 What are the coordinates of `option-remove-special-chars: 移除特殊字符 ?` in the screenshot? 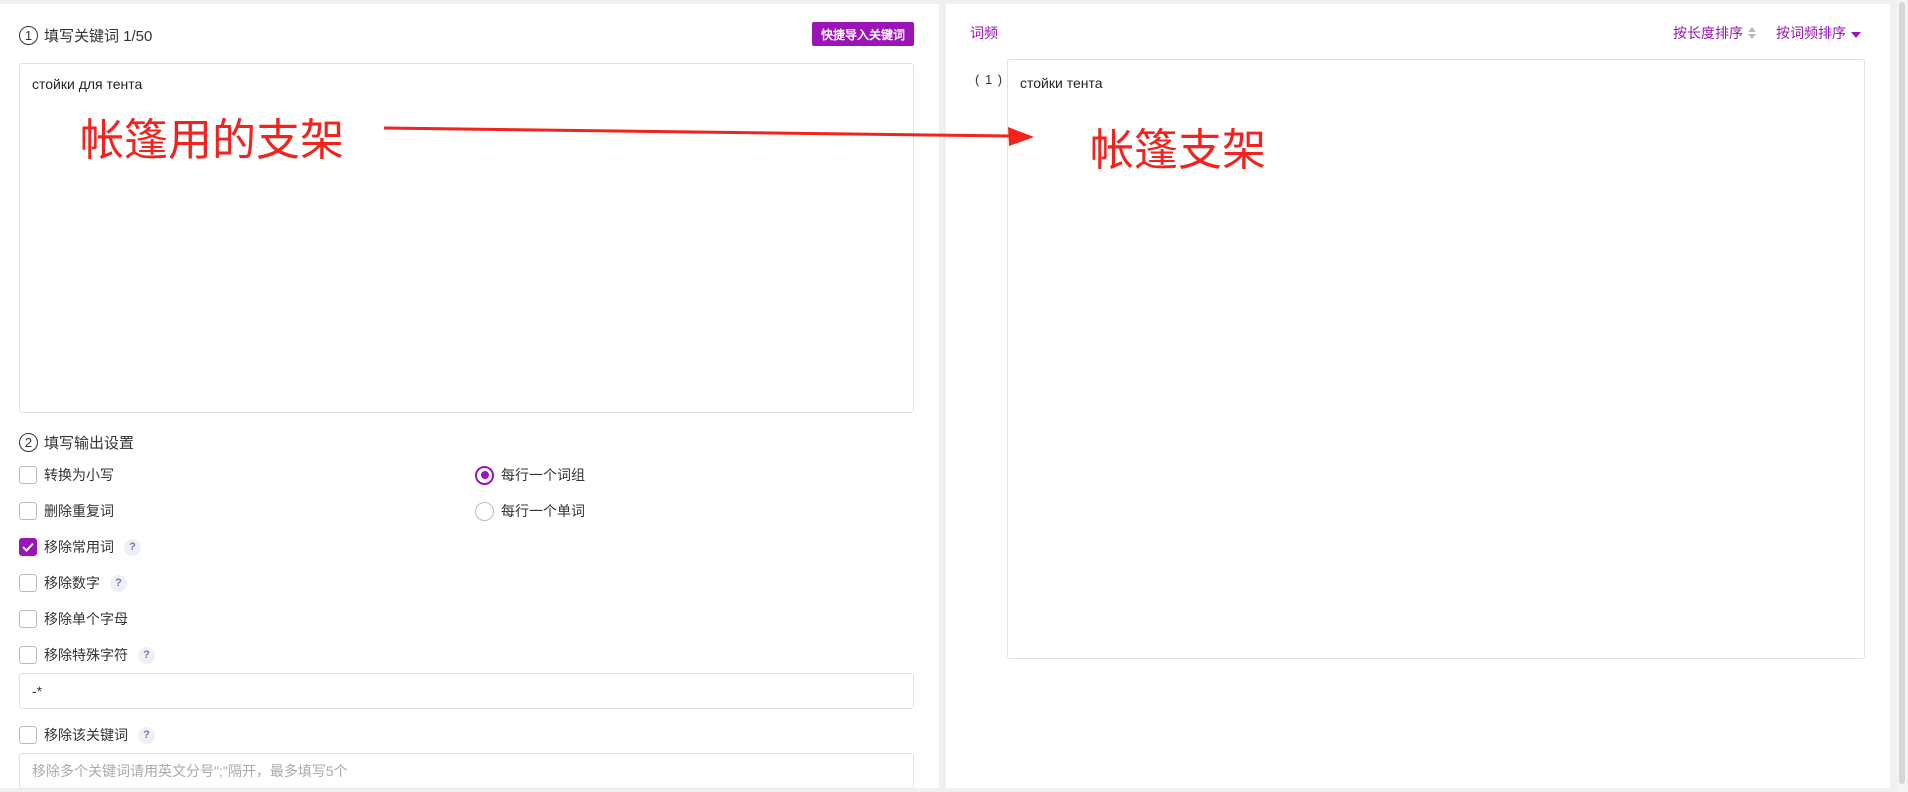 It's located at (87, 655).